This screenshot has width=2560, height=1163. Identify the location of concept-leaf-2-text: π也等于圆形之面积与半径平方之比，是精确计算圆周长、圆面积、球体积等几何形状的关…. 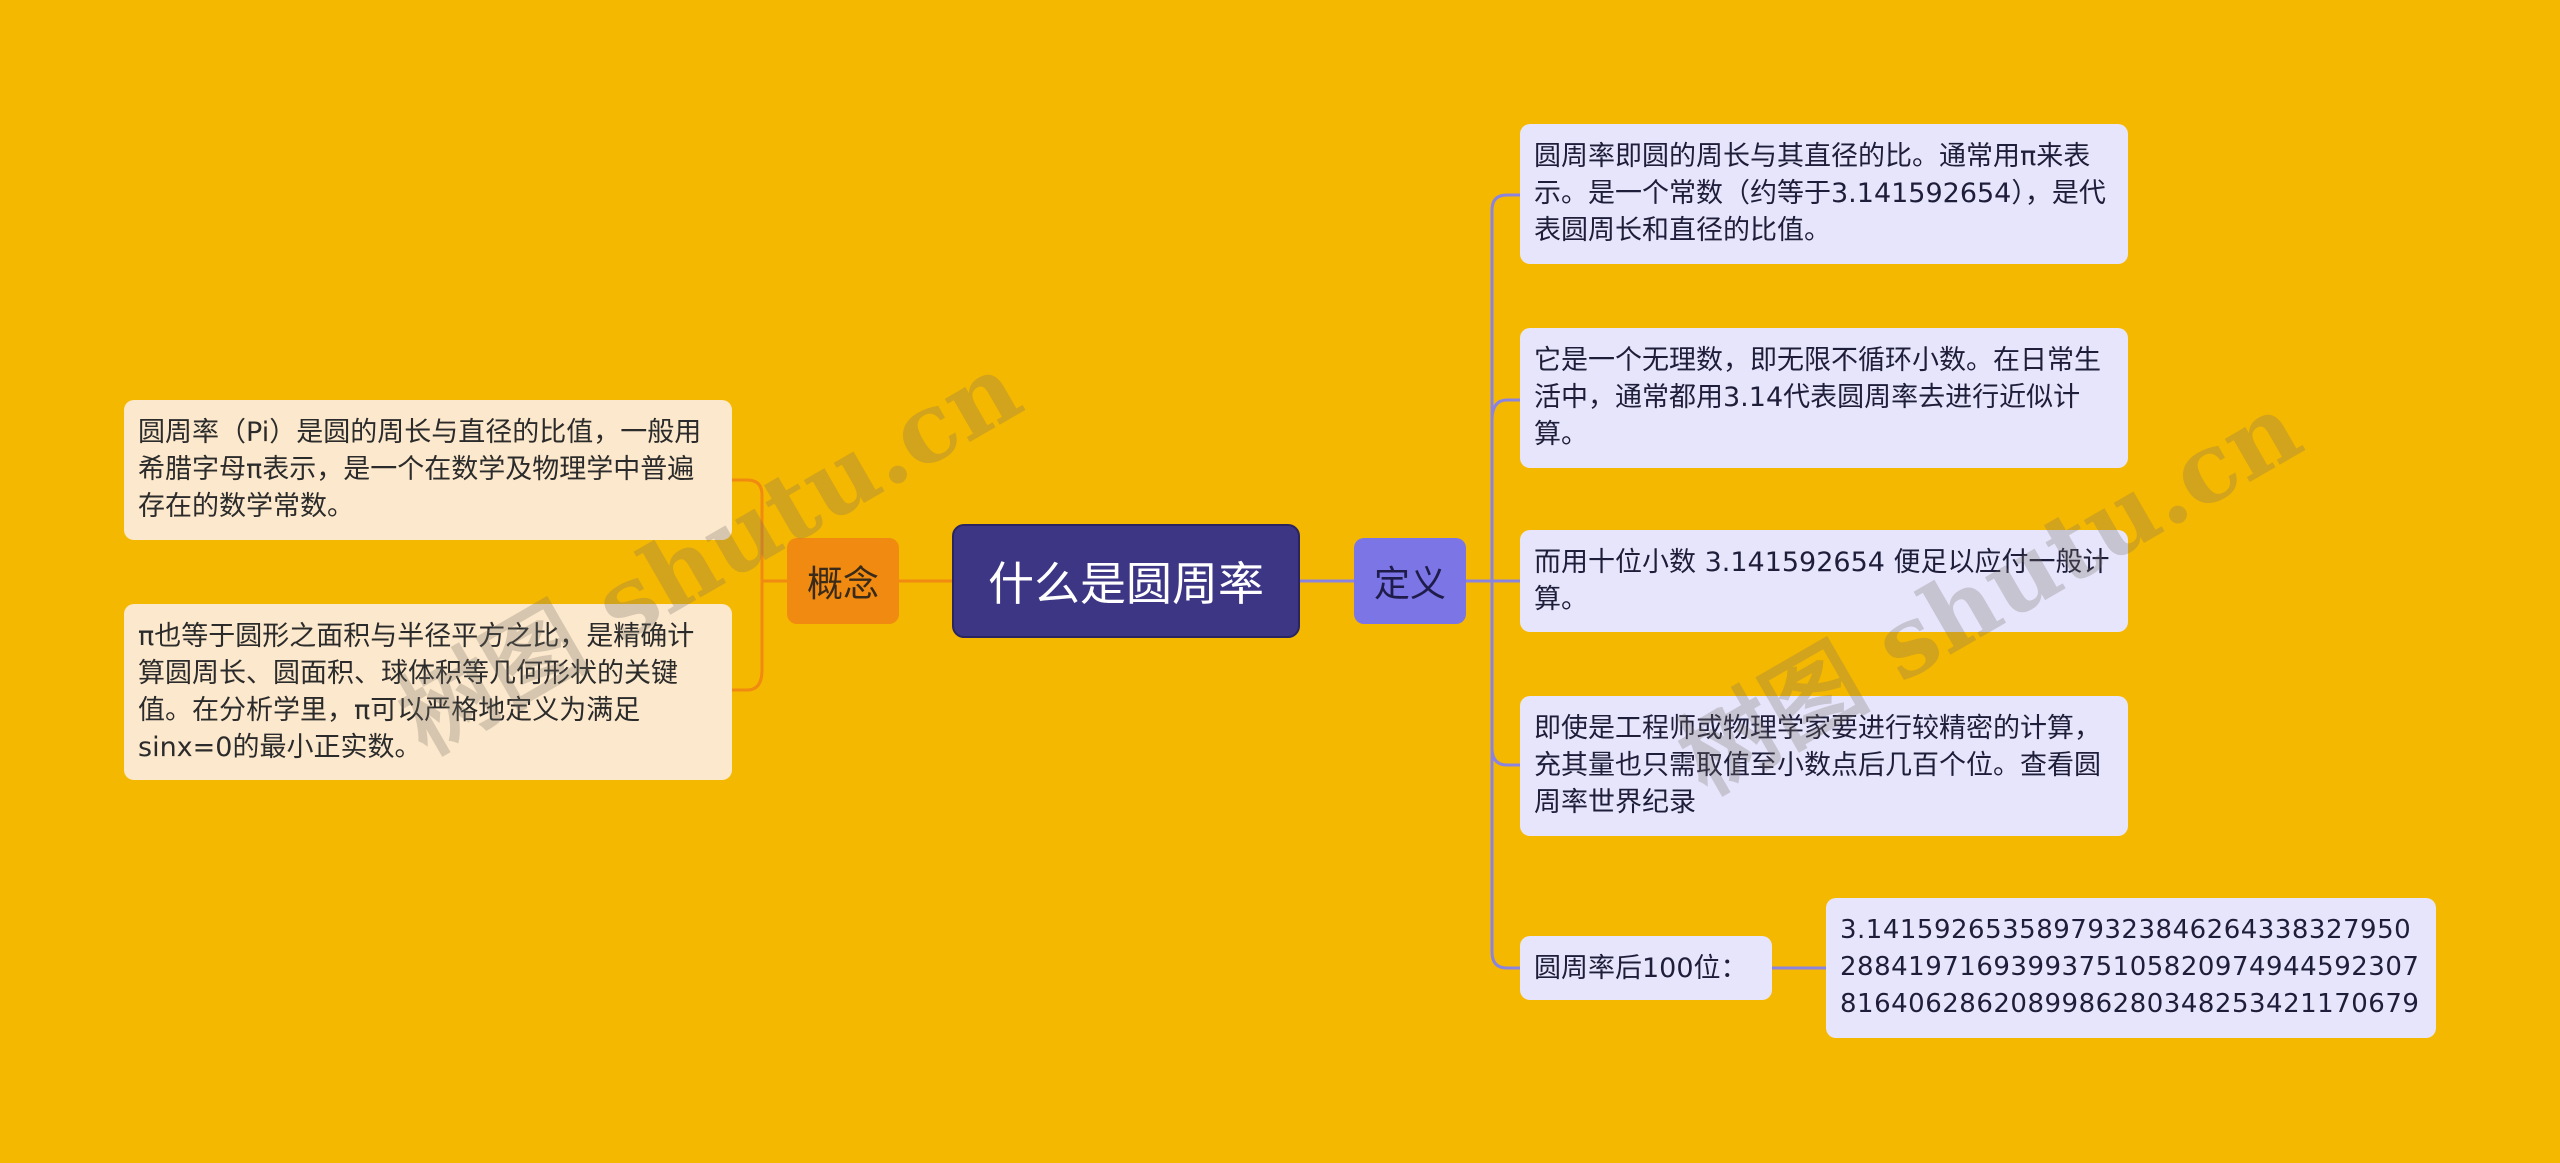
(416, 692).